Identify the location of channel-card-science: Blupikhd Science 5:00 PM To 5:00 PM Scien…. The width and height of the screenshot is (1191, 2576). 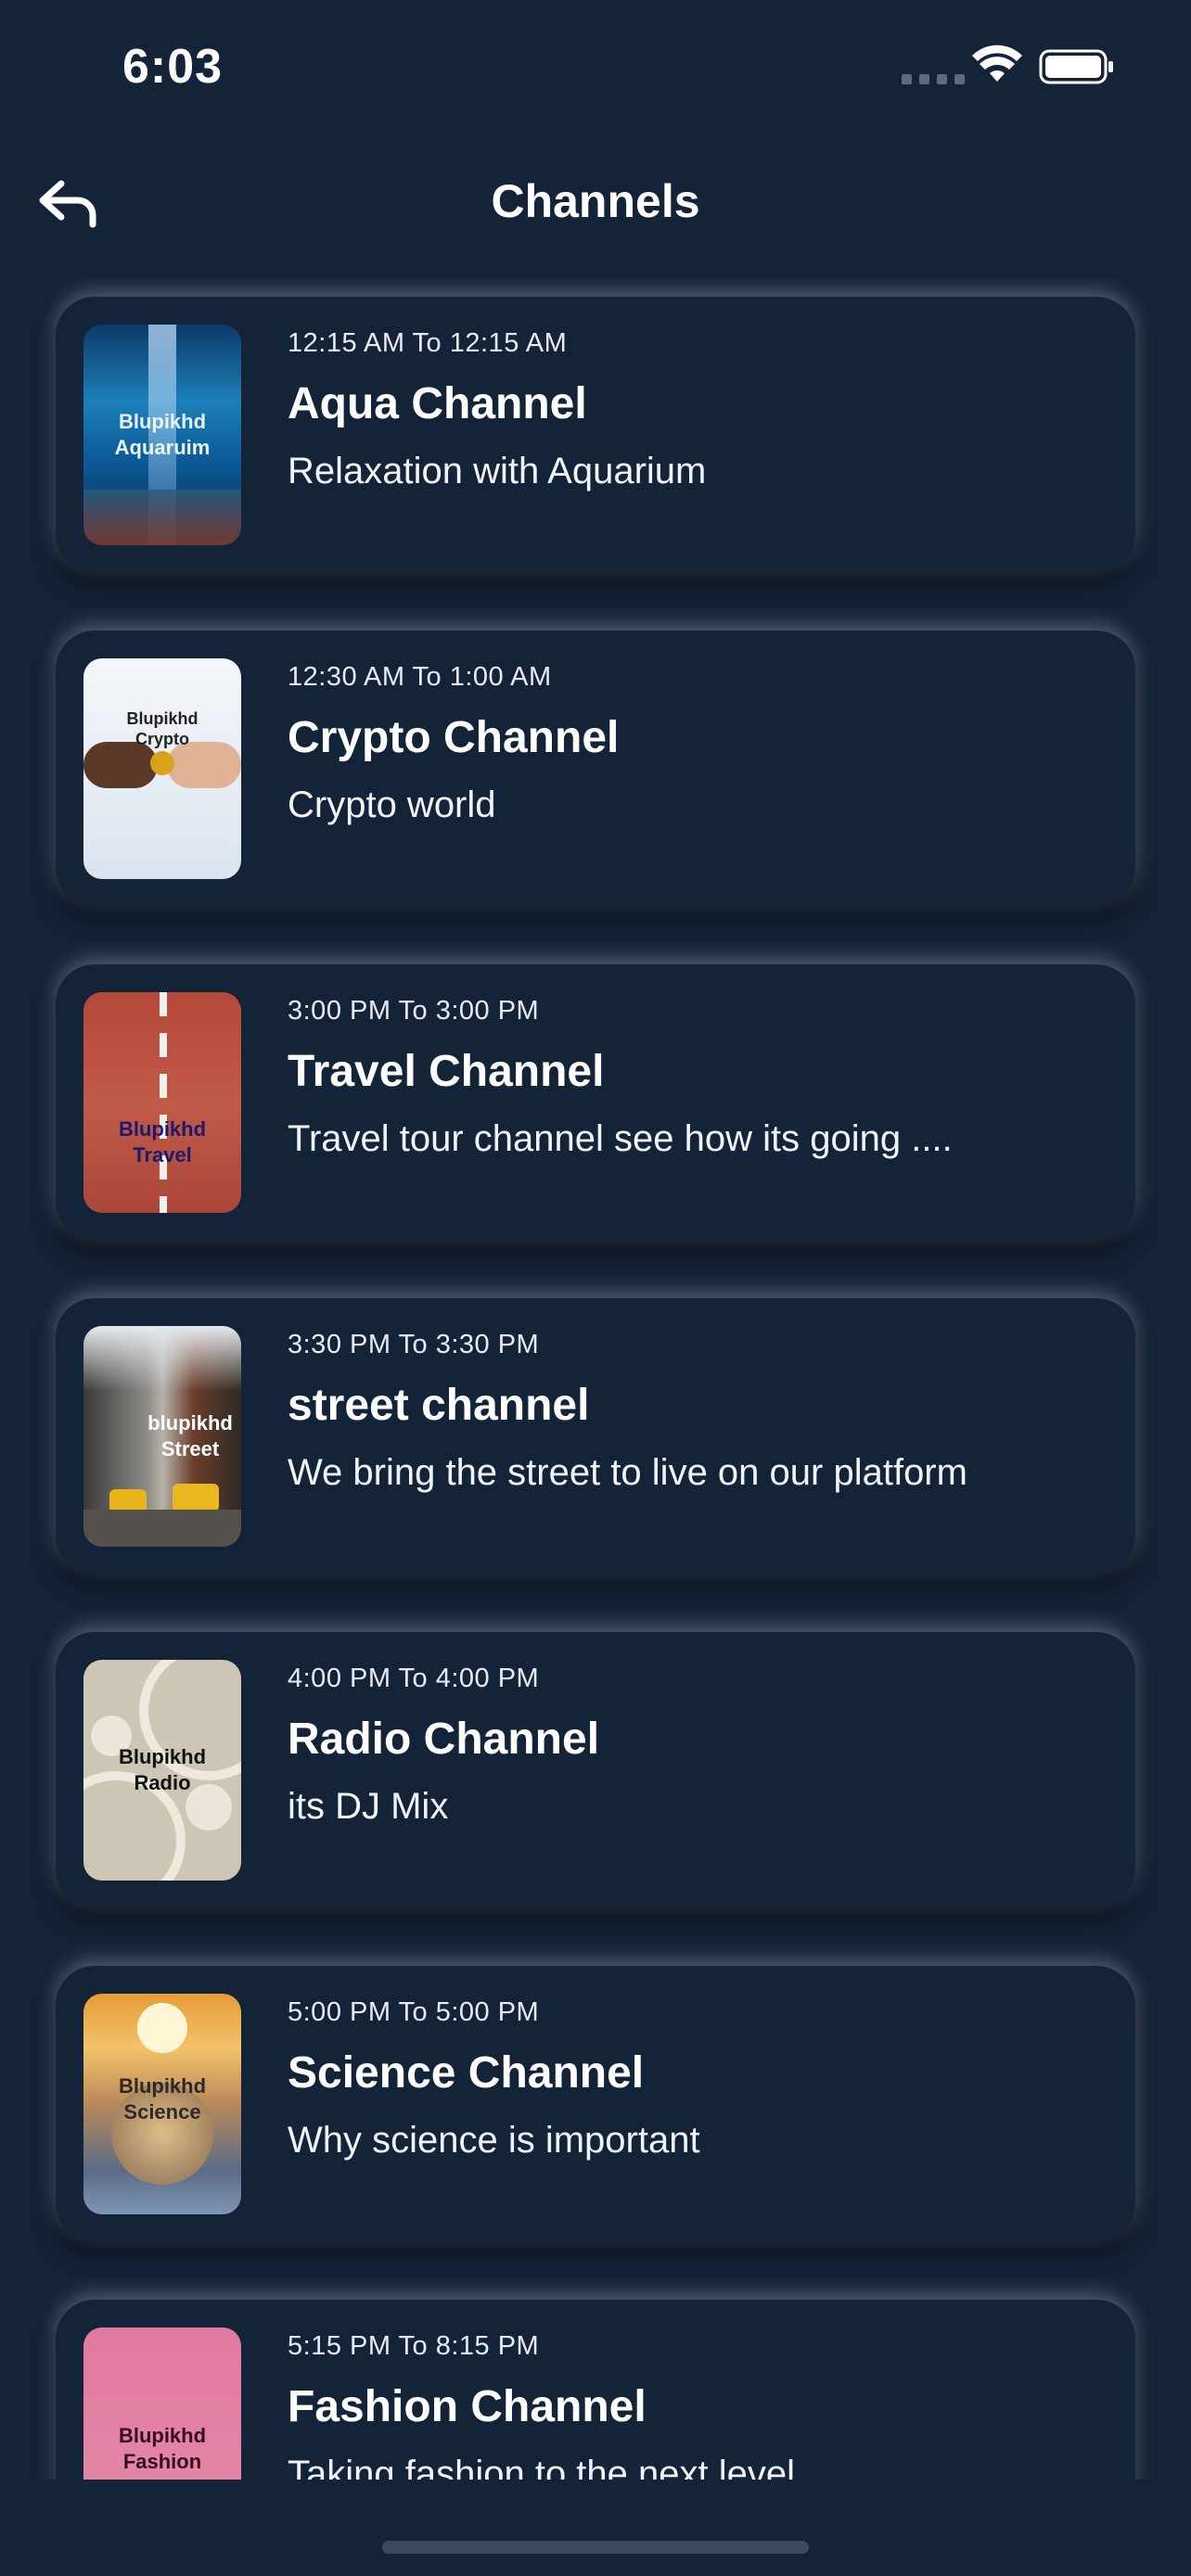
(595, 2104).